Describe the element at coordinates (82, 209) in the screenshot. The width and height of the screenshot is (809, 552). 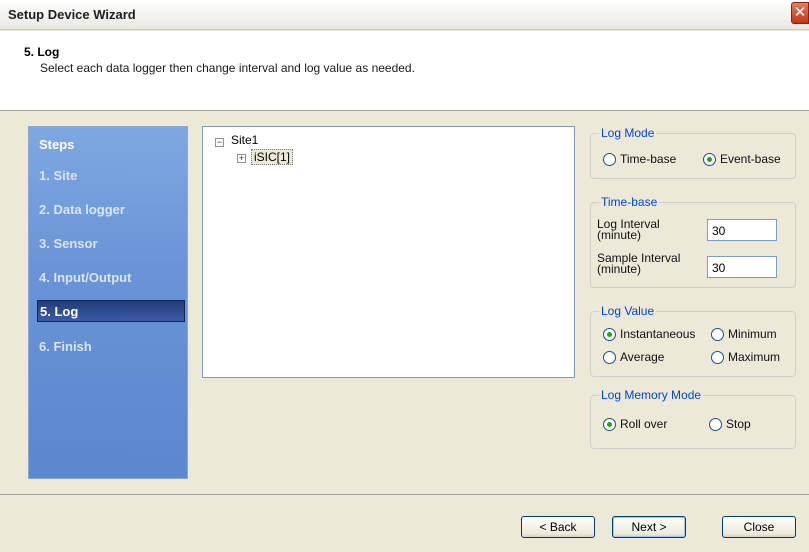
I see `step-item-data-logger: 2. Data logger` at that location.